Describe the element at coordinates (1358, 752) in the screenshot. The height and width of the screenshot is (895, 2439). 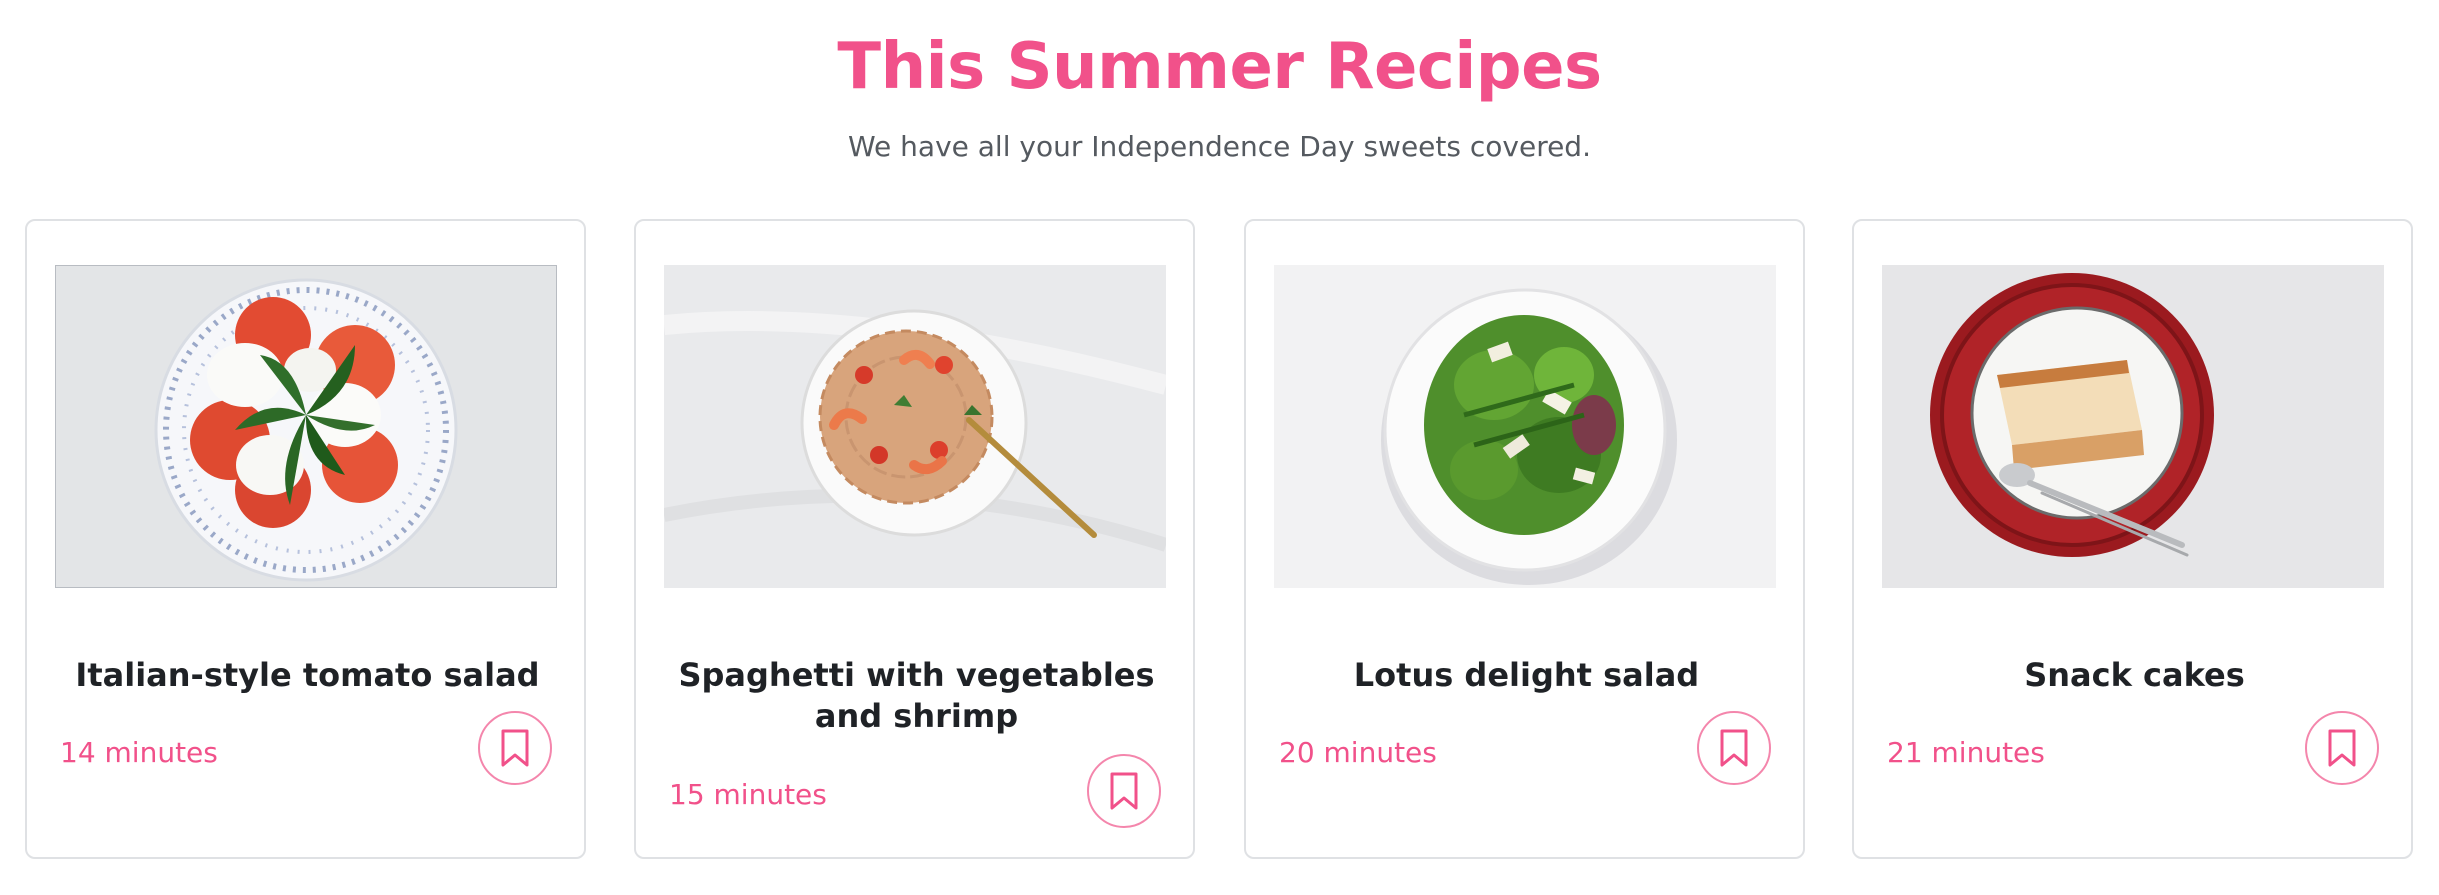
I see `recipe-time: 20 minutes` at that location.